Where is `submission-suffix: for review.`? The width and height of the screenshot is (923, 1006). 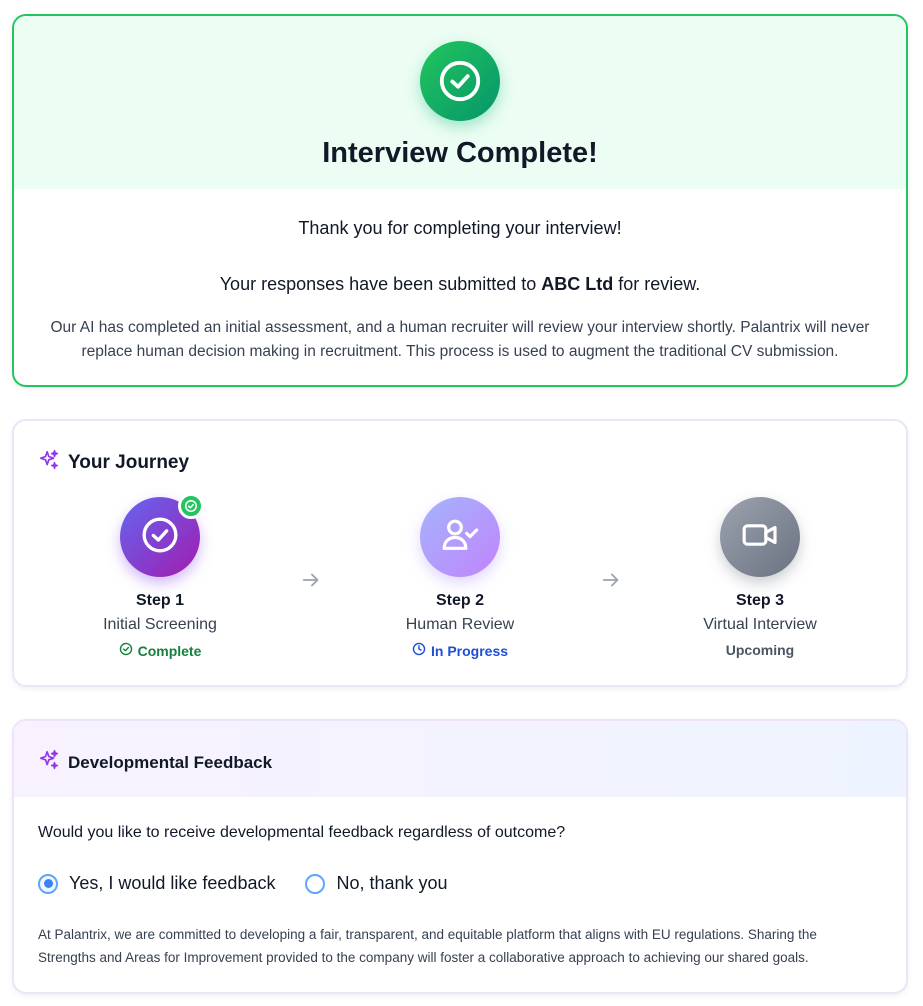
submission-suffix: for review. is located at coordinates (659, 284).